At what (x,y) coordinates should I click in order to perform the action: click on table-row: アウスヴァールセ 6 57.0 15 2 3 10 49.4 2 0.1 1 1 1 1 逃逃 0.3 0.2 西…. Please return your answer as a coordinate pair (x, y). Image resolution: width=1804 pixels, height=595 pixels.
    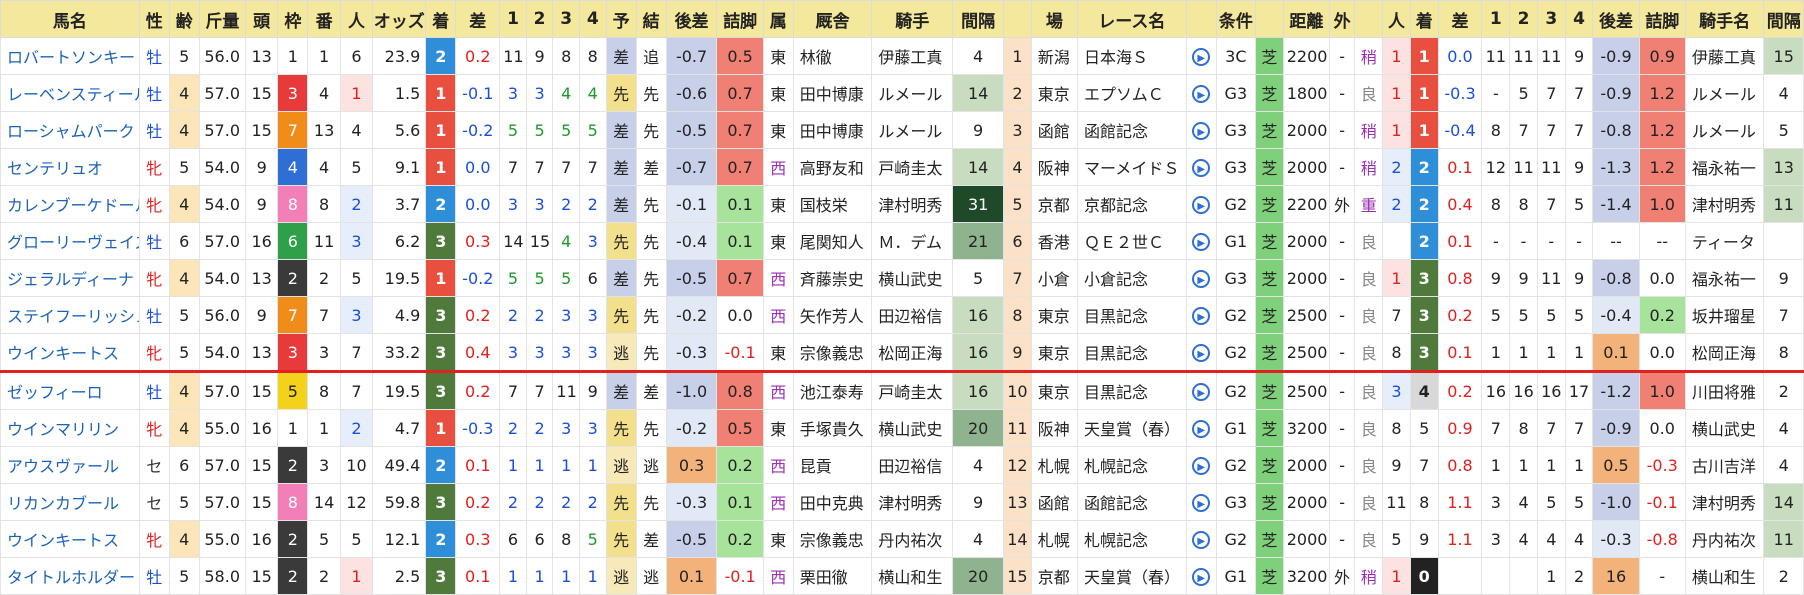
    Looking at the image, I should click on (902, 465).